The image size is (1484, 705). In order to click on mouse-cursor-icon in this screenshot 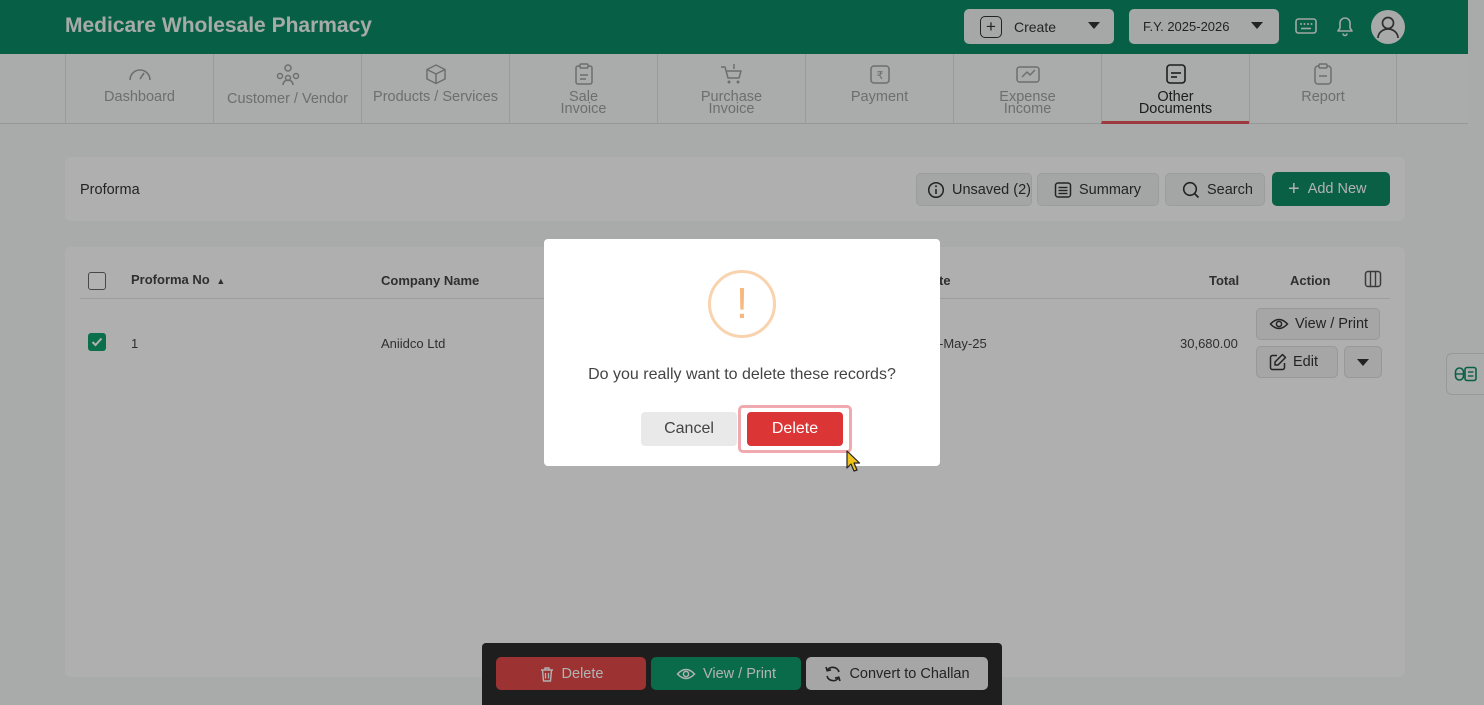, I will do `click(853, 461)`.